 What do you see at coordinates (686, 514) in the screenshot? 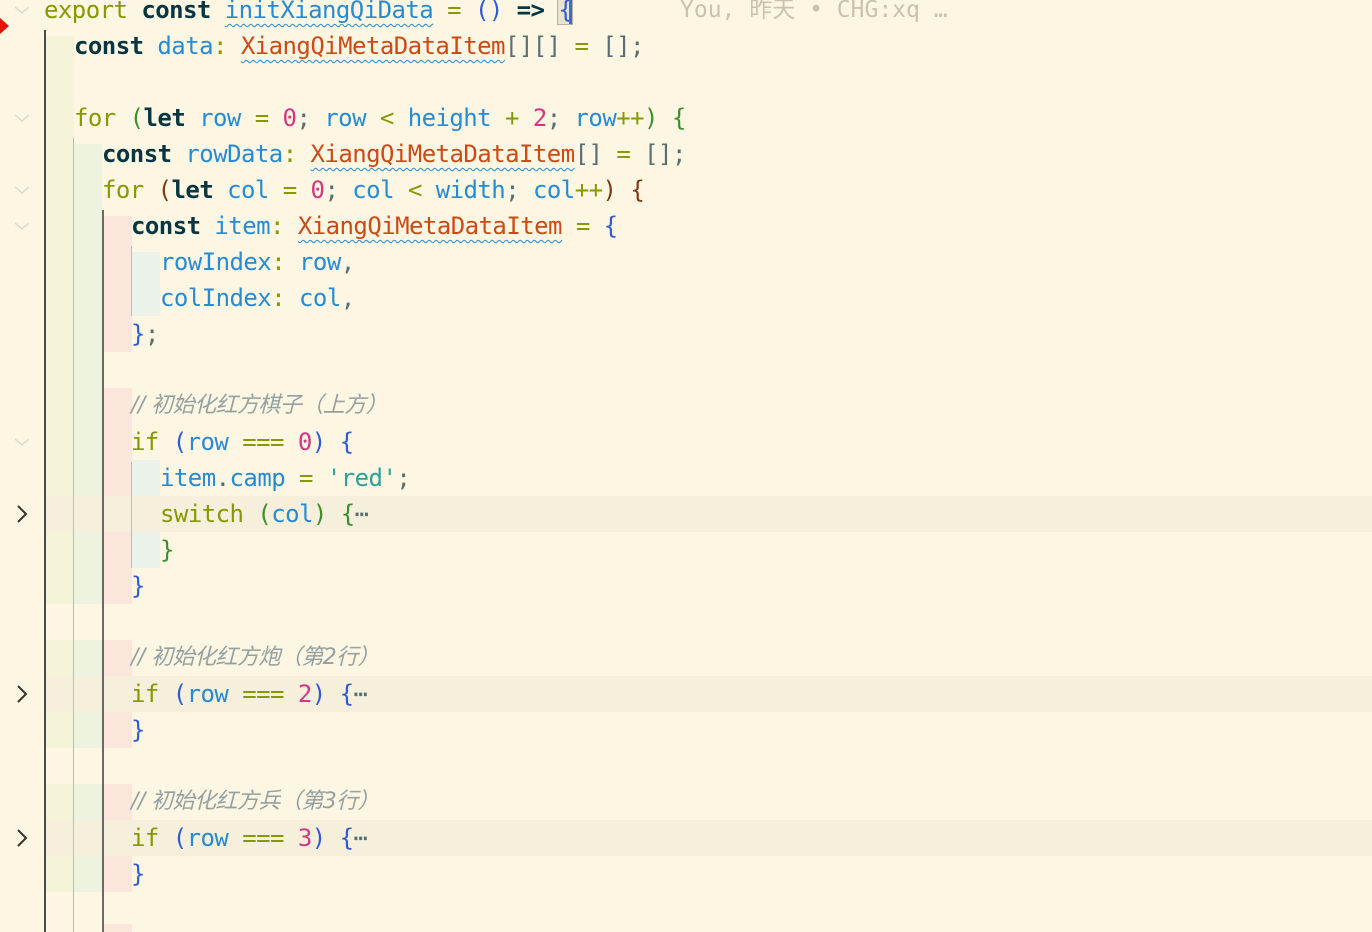
I see `code-line-15: switch (col) {⋯` at bounding box center [686, 514].